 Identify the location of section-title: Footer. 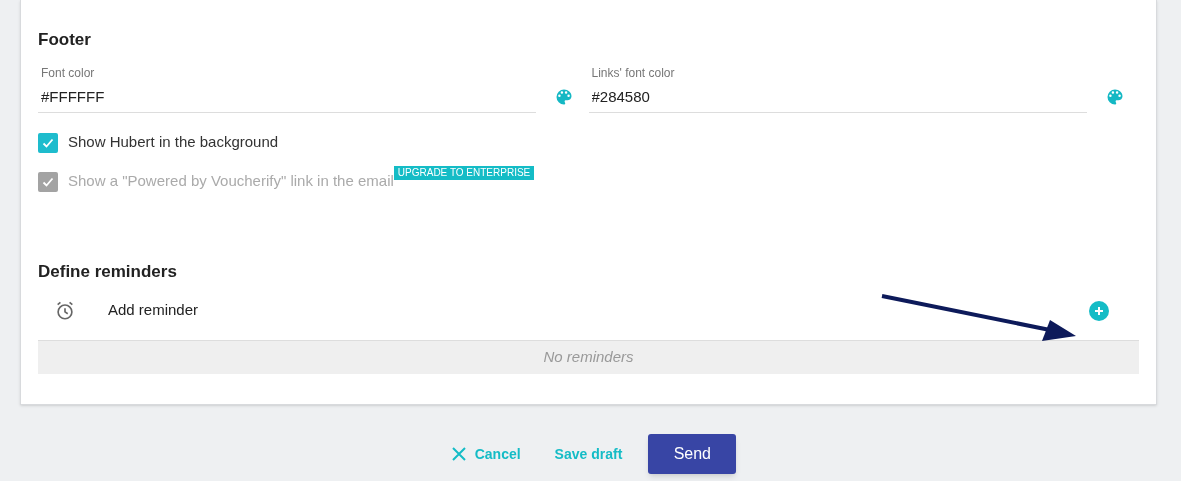
(65, 40).